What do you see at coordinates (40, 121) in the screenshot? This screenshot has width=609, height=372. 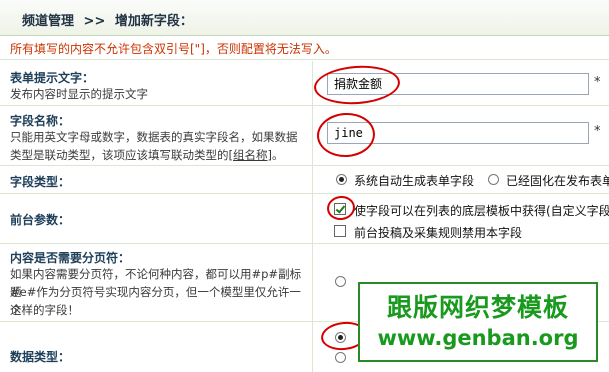 I see `field-name-title: 字段名称：` at bounding box center [40, 121].